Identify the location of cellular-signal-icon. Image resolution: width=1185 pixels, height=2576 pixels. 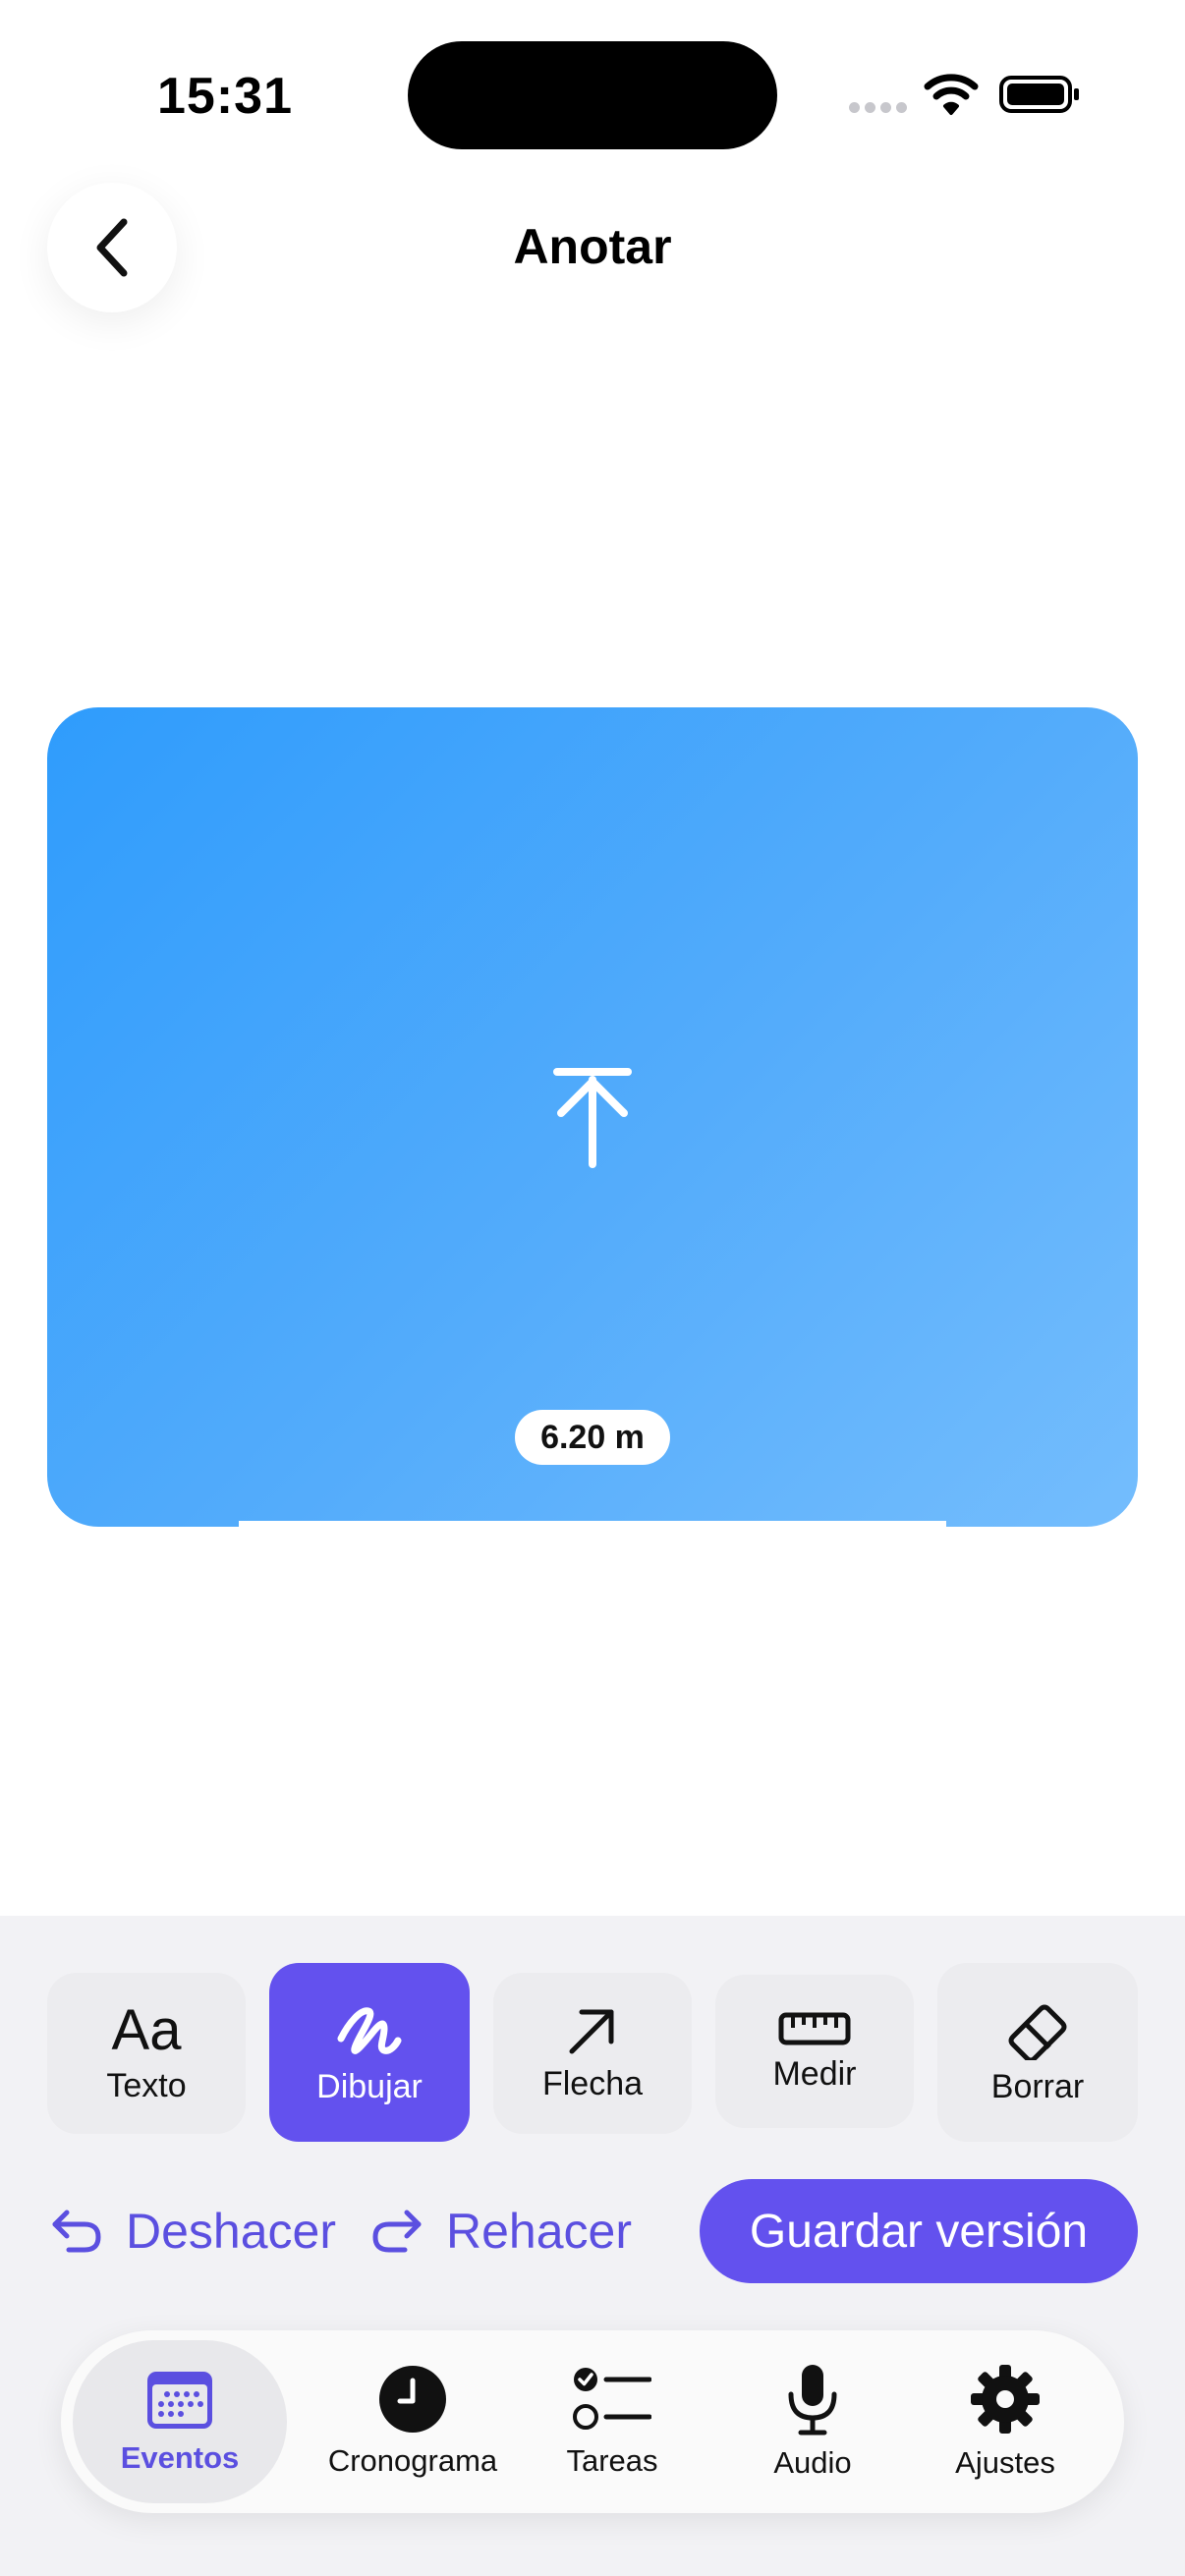
(879, 109).